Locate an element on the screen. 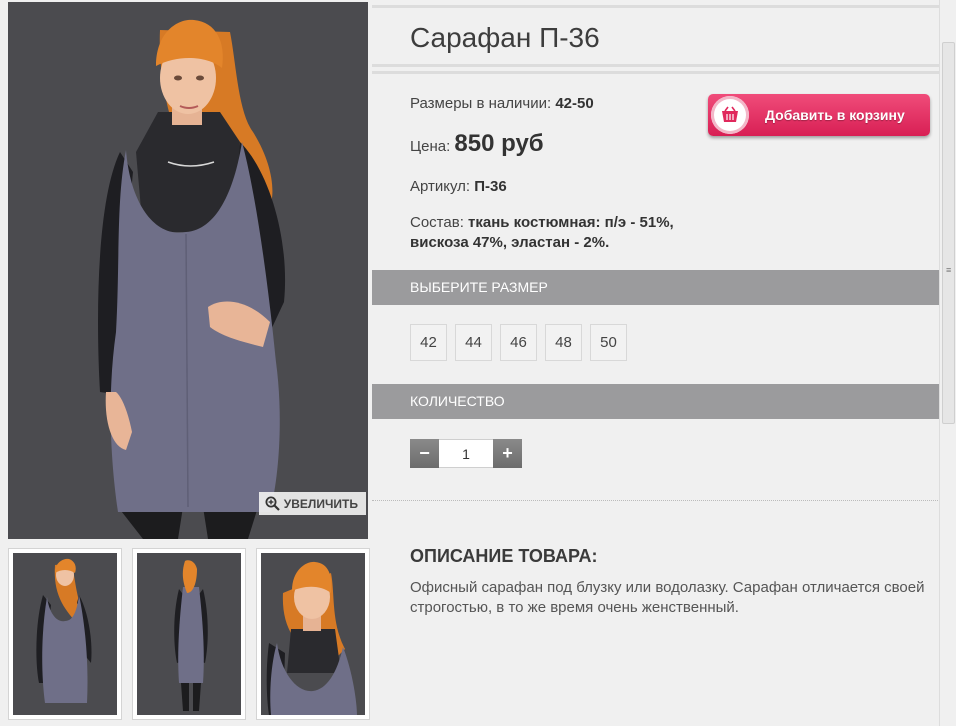  size-option-44: 44 is located at coordinates (473, 342).